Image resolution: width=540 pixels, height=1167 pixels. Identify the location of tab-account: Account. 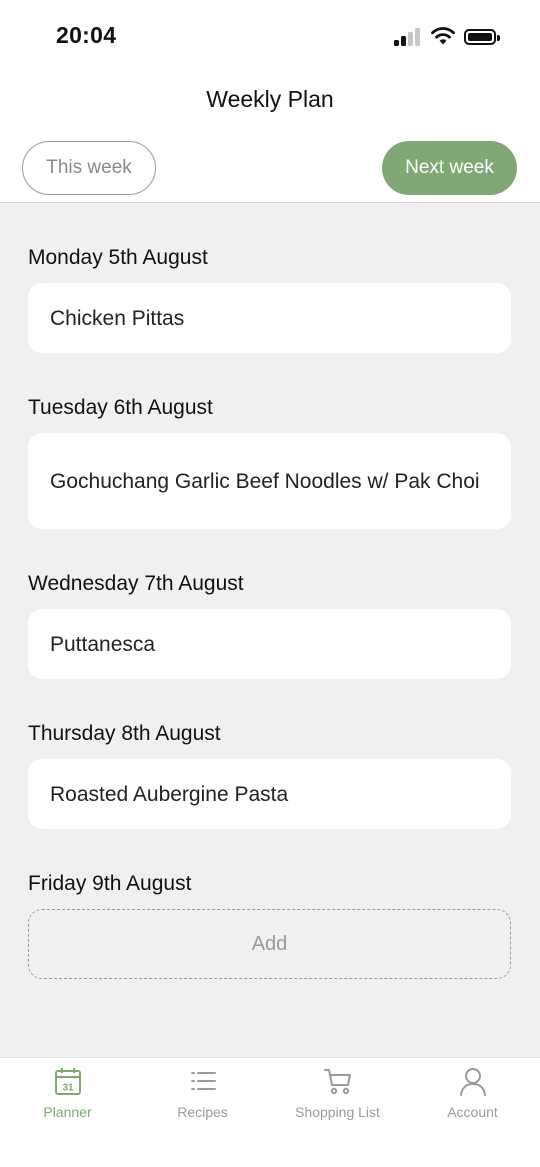
(472, 1098).